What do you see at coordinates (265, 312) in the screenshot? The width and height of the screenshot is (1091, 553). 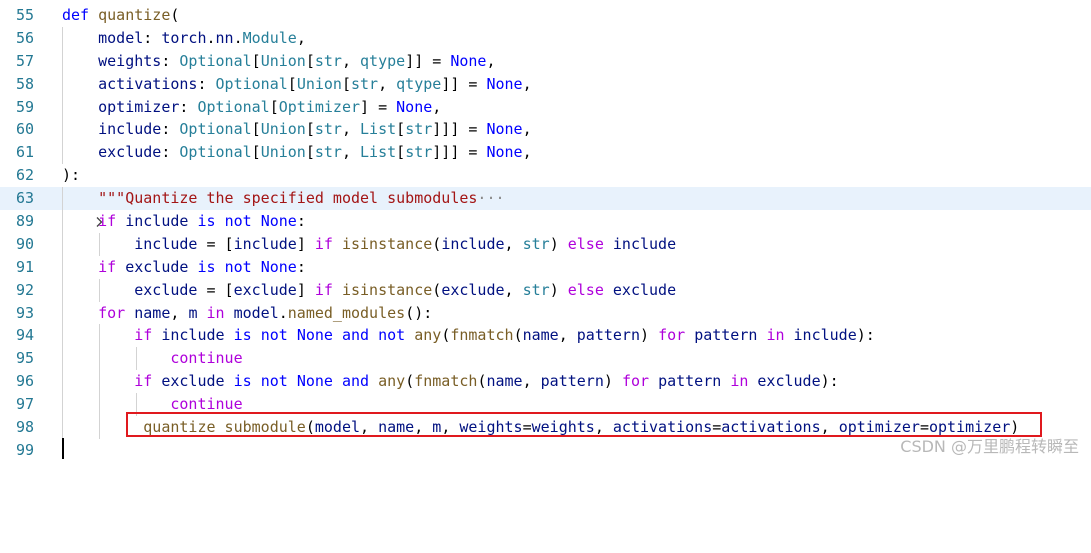 I see `code-text: for name, m in model.named_modules():` at bounding box center [265, 312].